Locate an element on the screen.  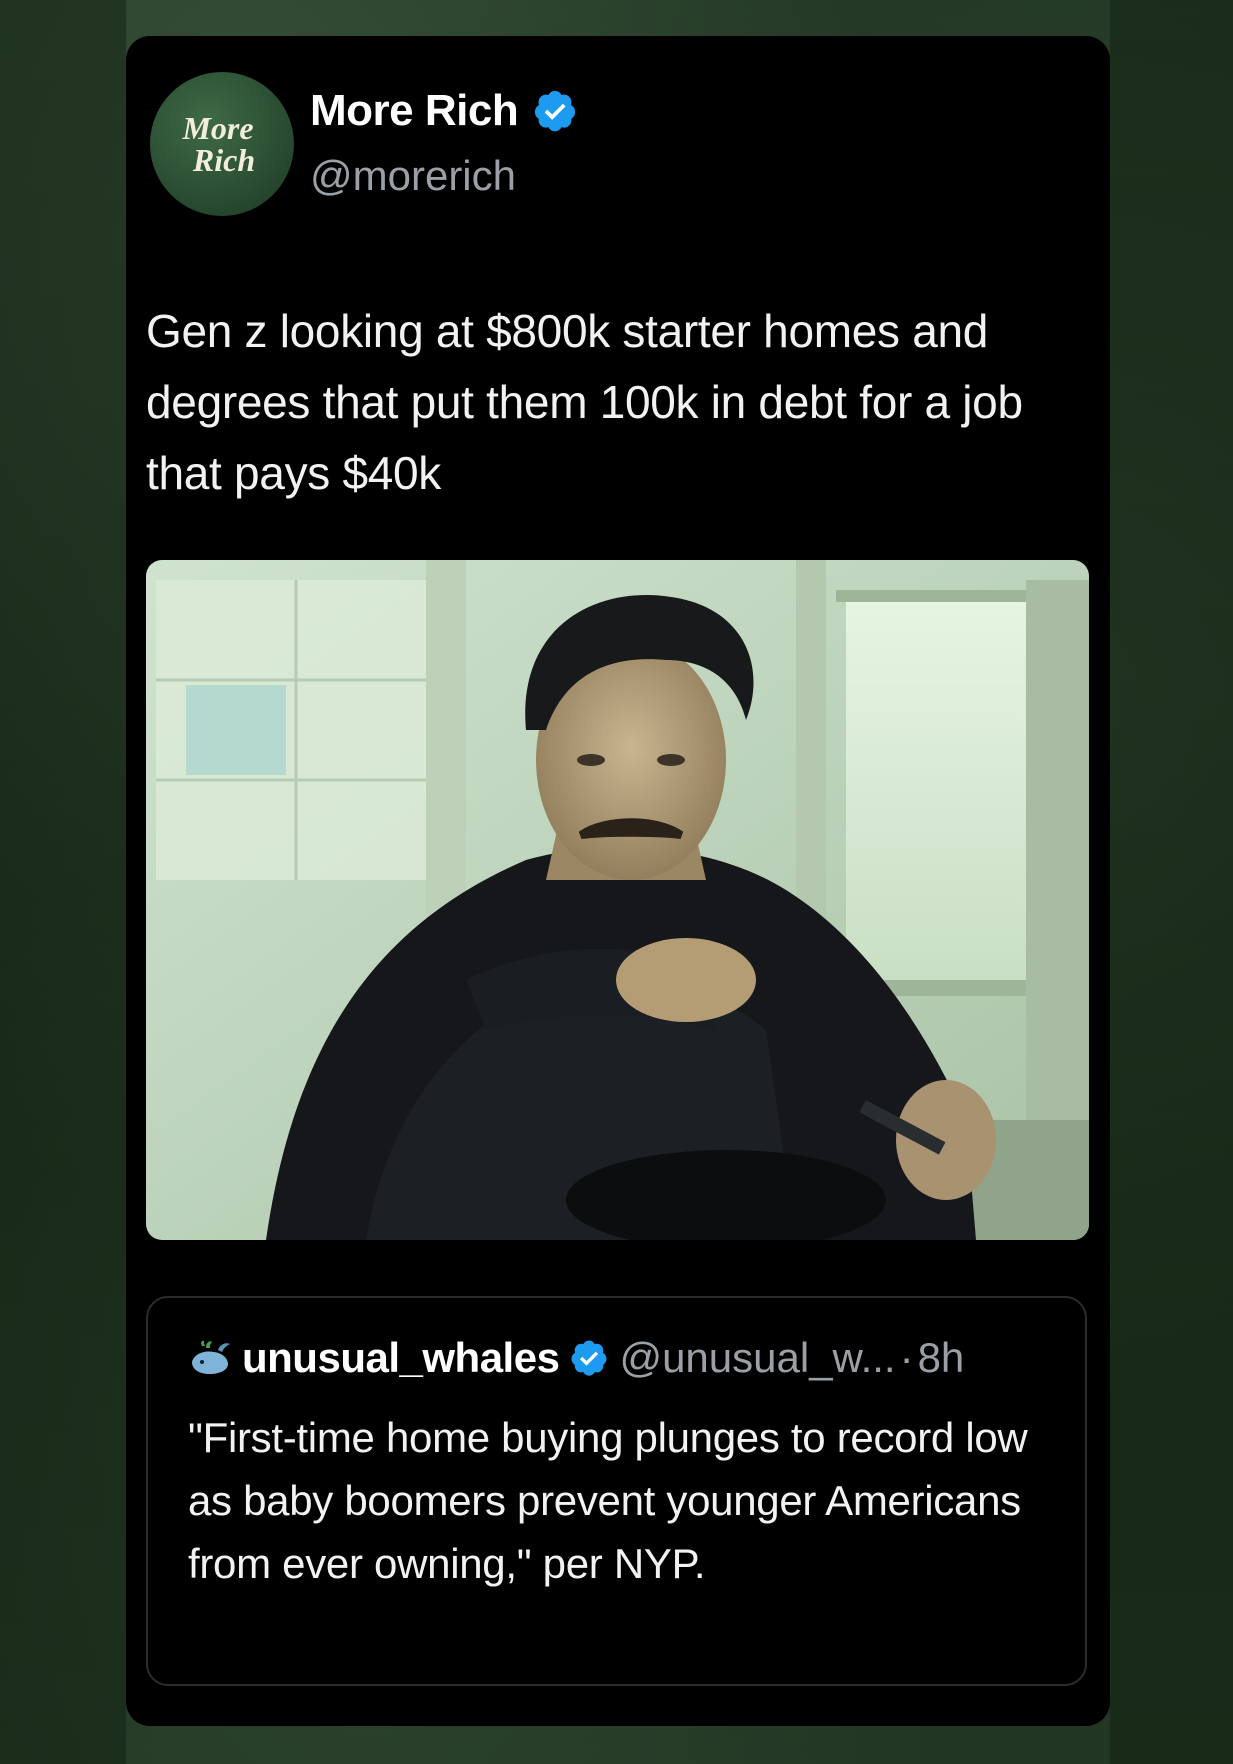
name-row: More Rich is located at coordinates (444, 111).